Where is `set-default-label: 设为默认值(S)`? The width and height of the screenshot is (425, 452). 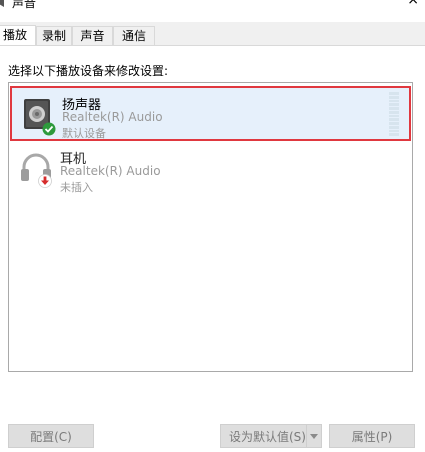 set-default-label: 设为默认值(S) is located at coordinates (267, 437).